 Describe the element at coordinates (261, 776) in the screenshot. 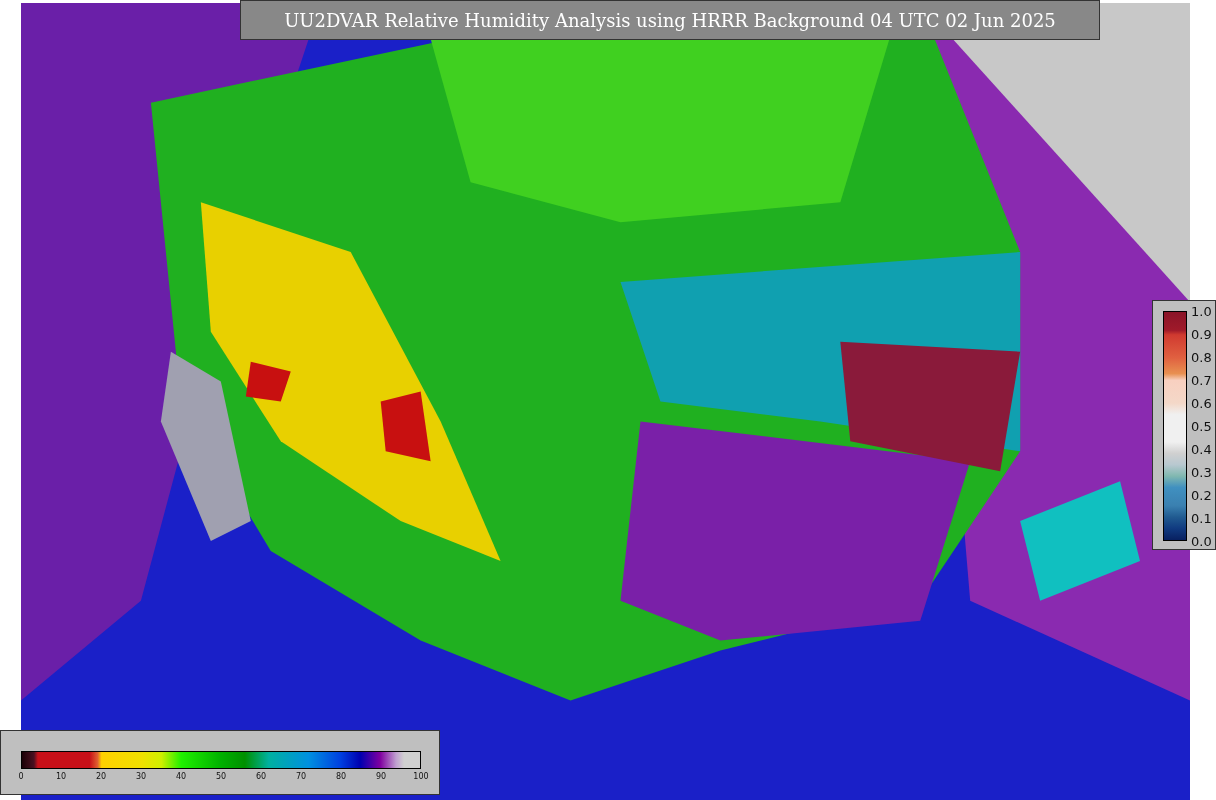

I see `tick-label: 60` at that location.